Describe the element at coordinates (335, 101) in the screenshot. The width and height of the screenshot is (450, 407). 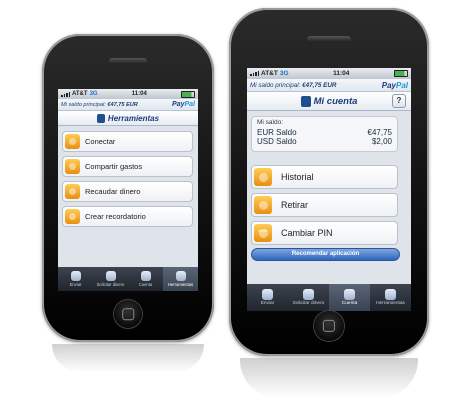
I see `page-title: Mi cuenta` at that location.